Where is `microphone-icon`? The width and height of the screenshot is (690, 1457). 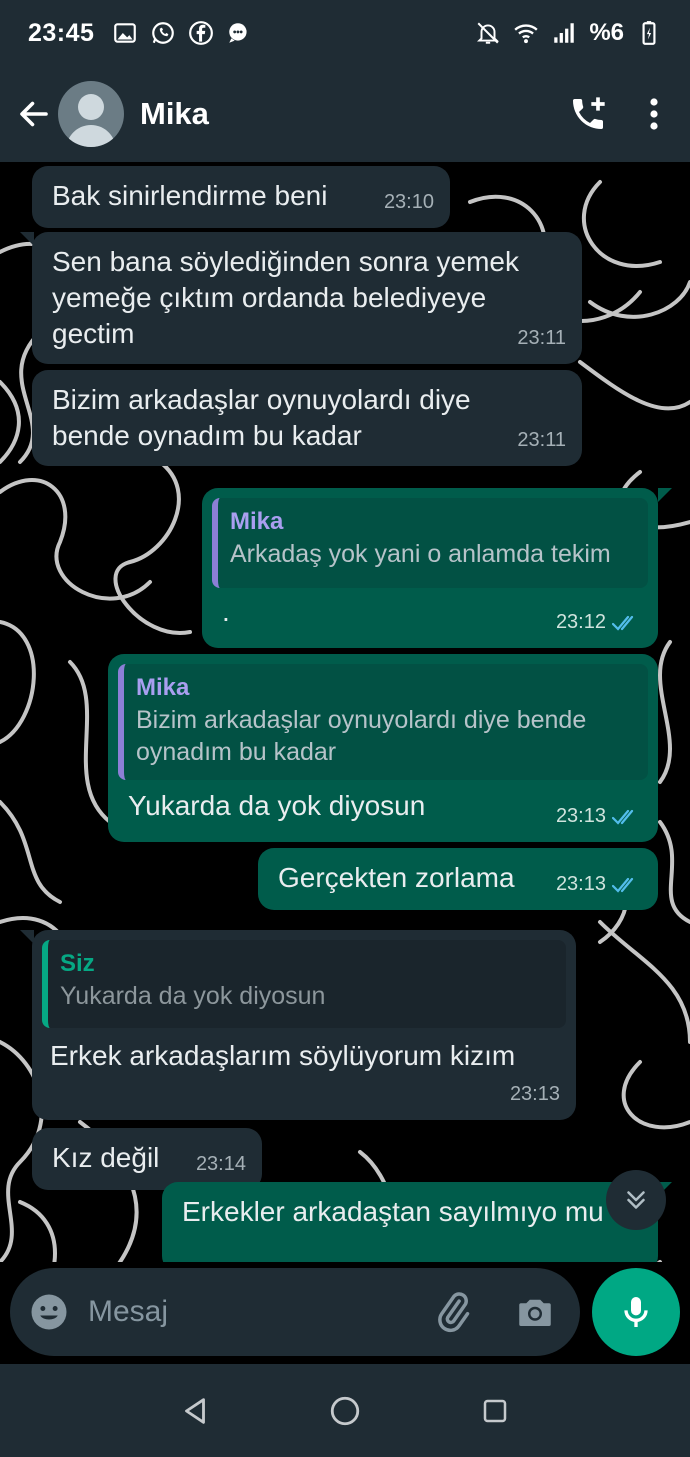 microphone-icon is located at coordinates (636, 1312).